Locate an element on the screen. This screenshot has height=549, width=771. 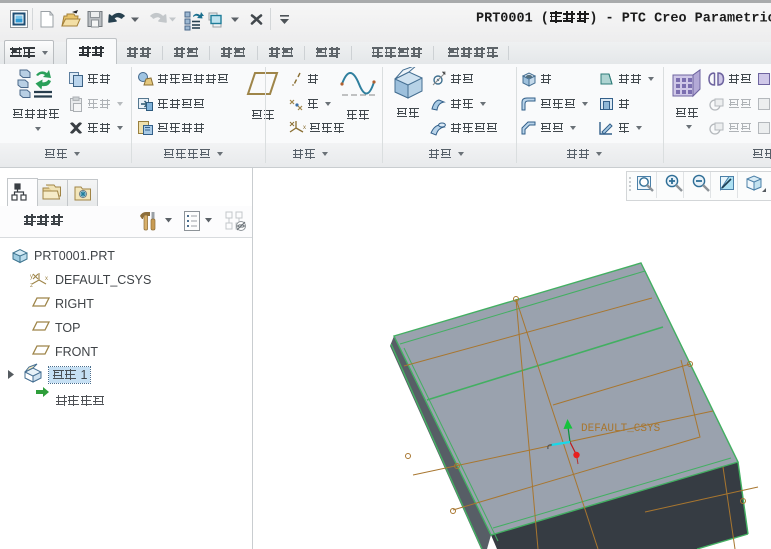
svg-text: z is located at coordinates (31, 286).